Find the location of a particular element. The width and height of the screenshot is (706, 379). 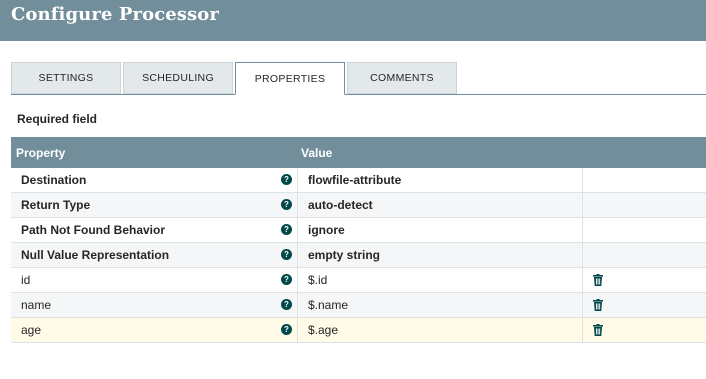

tab-divider is located at coordinates (358, 94).